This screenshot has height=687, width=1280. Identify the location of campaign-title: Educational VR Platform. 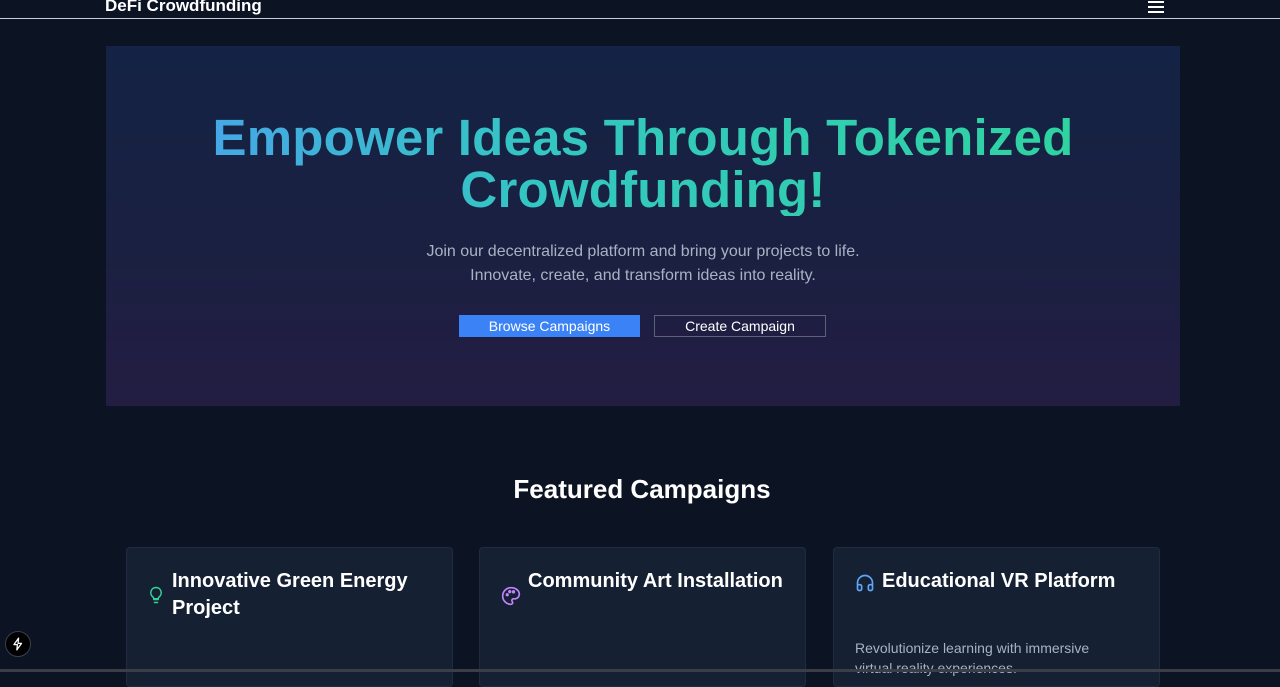
(999, 581).